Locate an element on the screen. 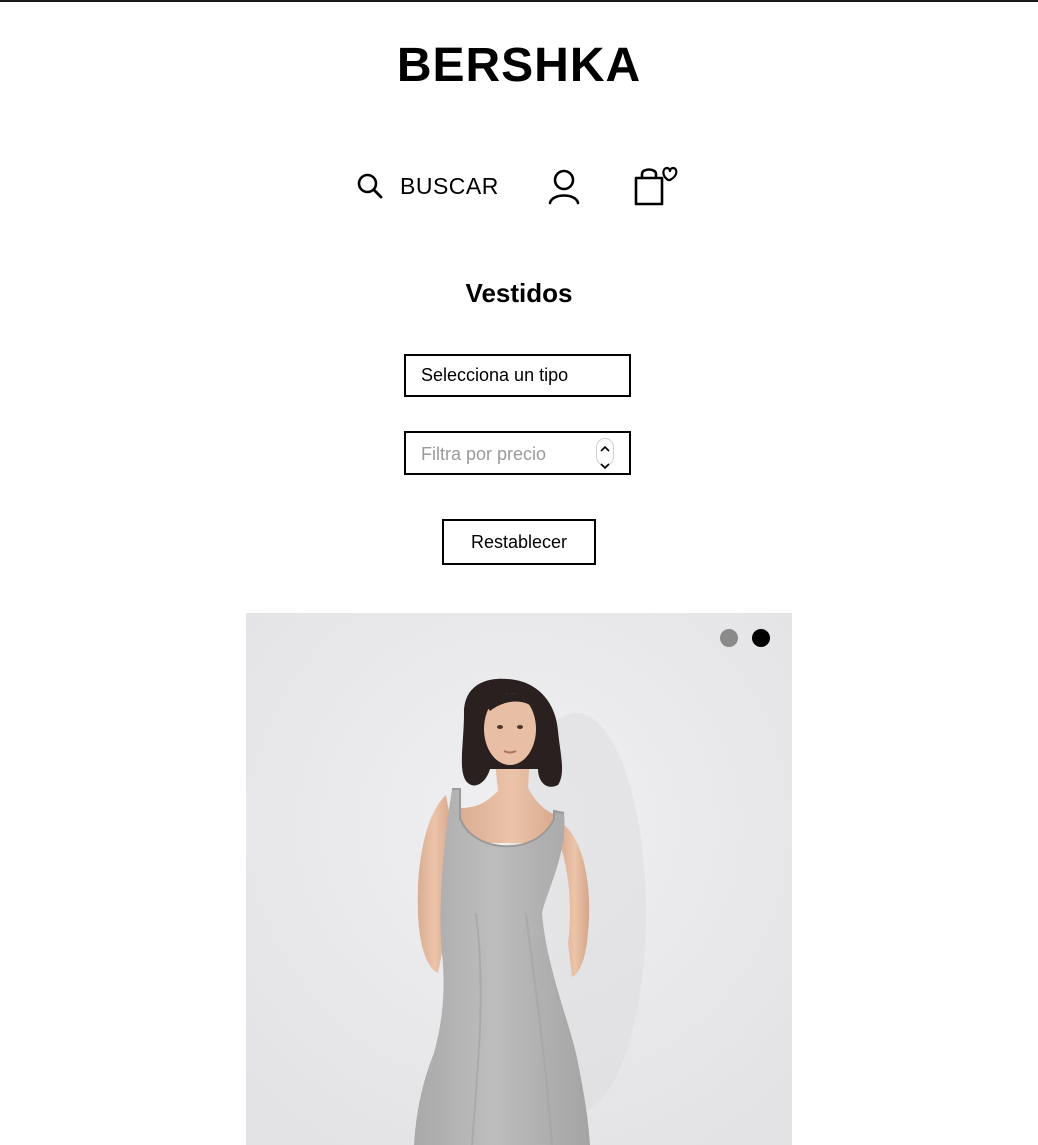 Image resolution: width=1038 pixels, height=1145 pixels. price-filter-field is located at coordinates (517, 453).